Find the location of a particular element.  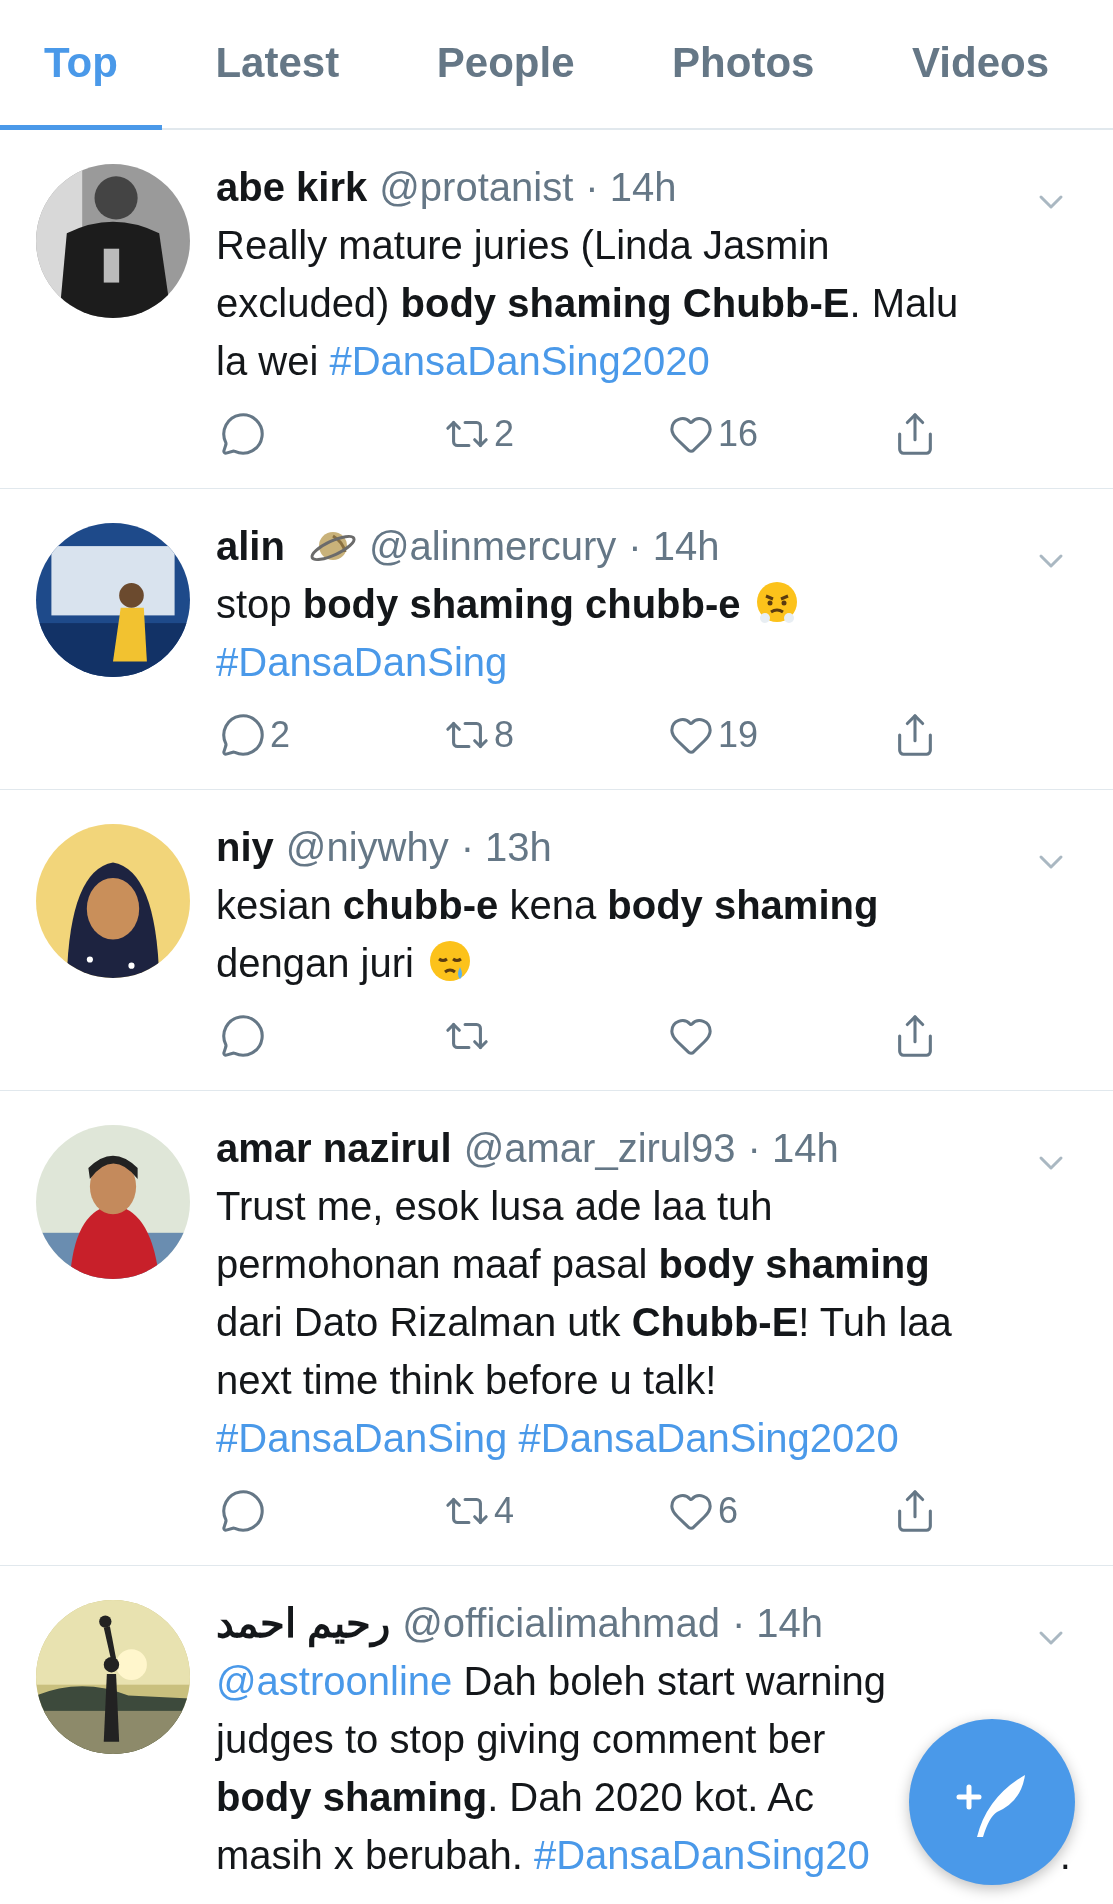

retweet-button: 4 is located at coordinates (477, 1511).